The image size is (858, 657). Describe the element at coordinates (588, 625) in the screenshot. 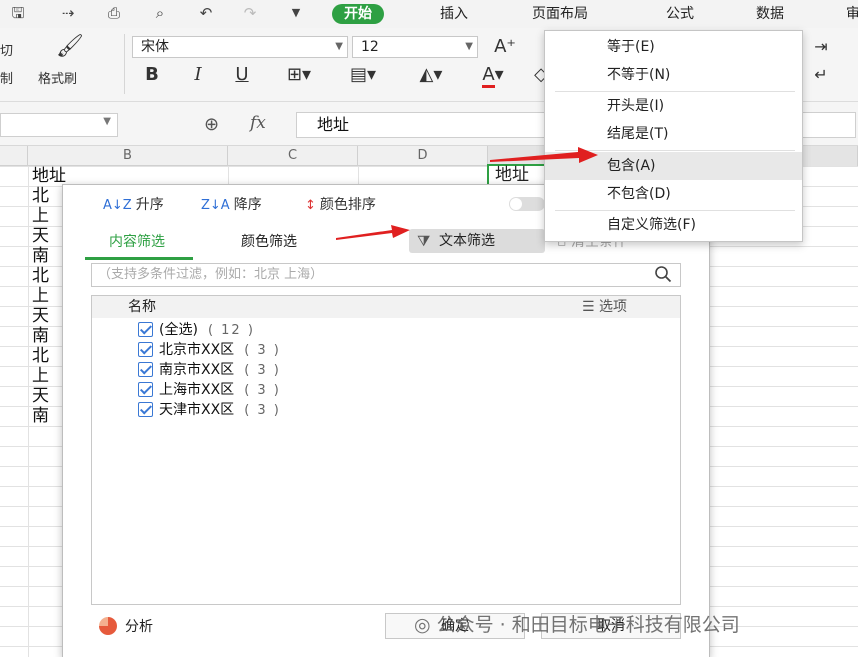

I see `watermark-text: 公众号 · 和田目标电子科技有限公司` at that location.